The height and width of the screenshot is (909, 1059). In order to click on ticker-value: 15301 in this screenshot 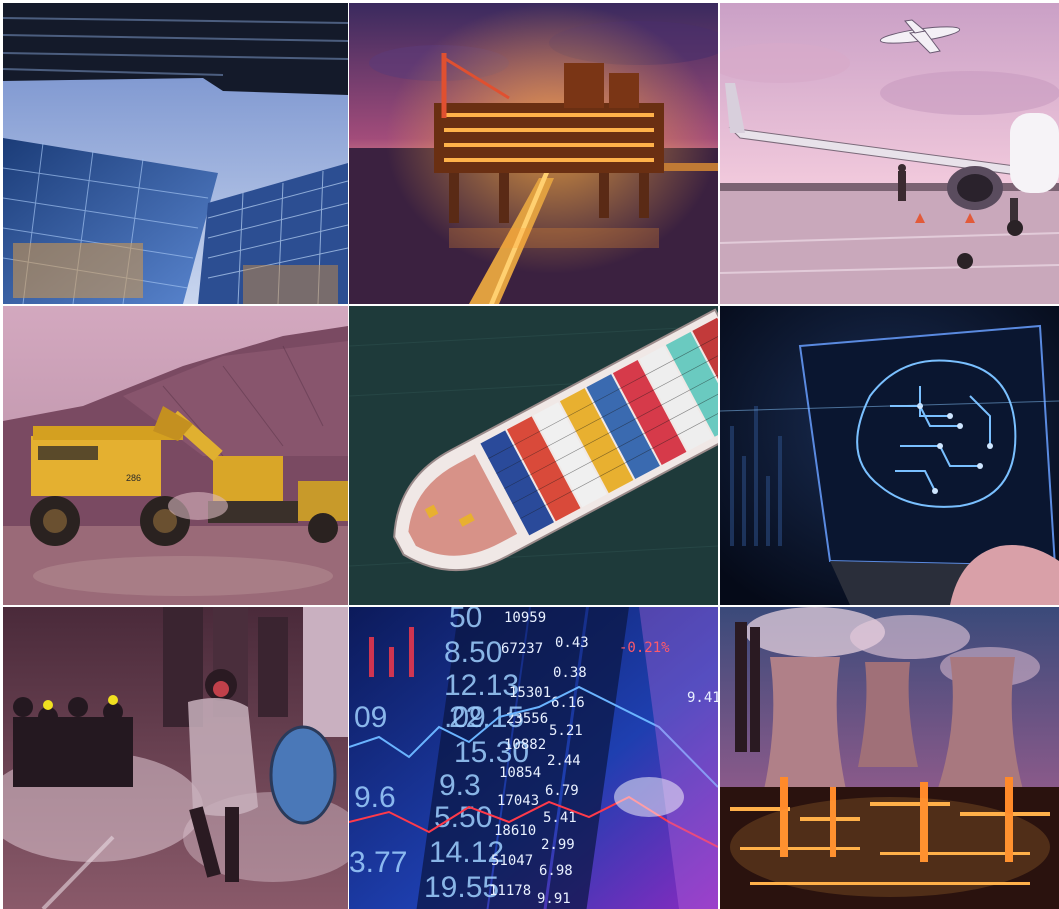, I will do `click(530, 693)`.